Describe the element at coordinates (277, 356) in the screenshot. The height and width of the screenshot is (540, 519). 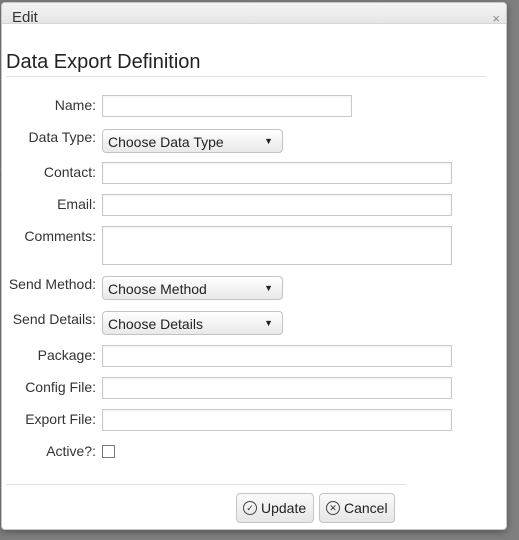
I see `package-input` at that location.